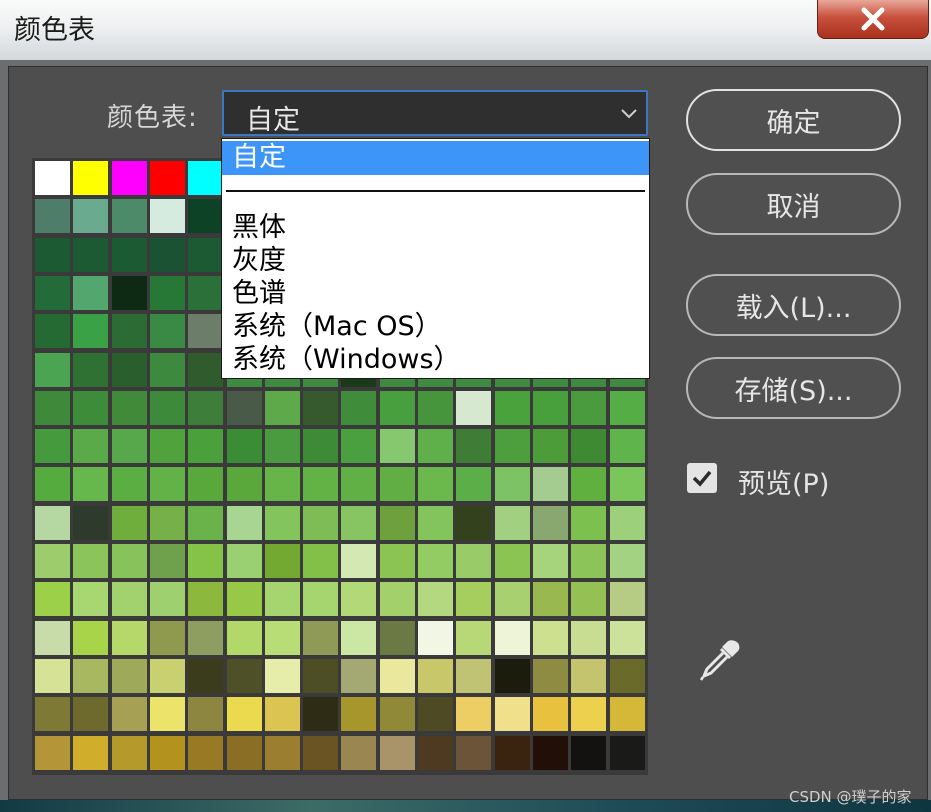 The image size is (931, 812). Describe the element at coordinates (435, 261) in the screenshot. I see `option-grayscale: 灰度` at that location.